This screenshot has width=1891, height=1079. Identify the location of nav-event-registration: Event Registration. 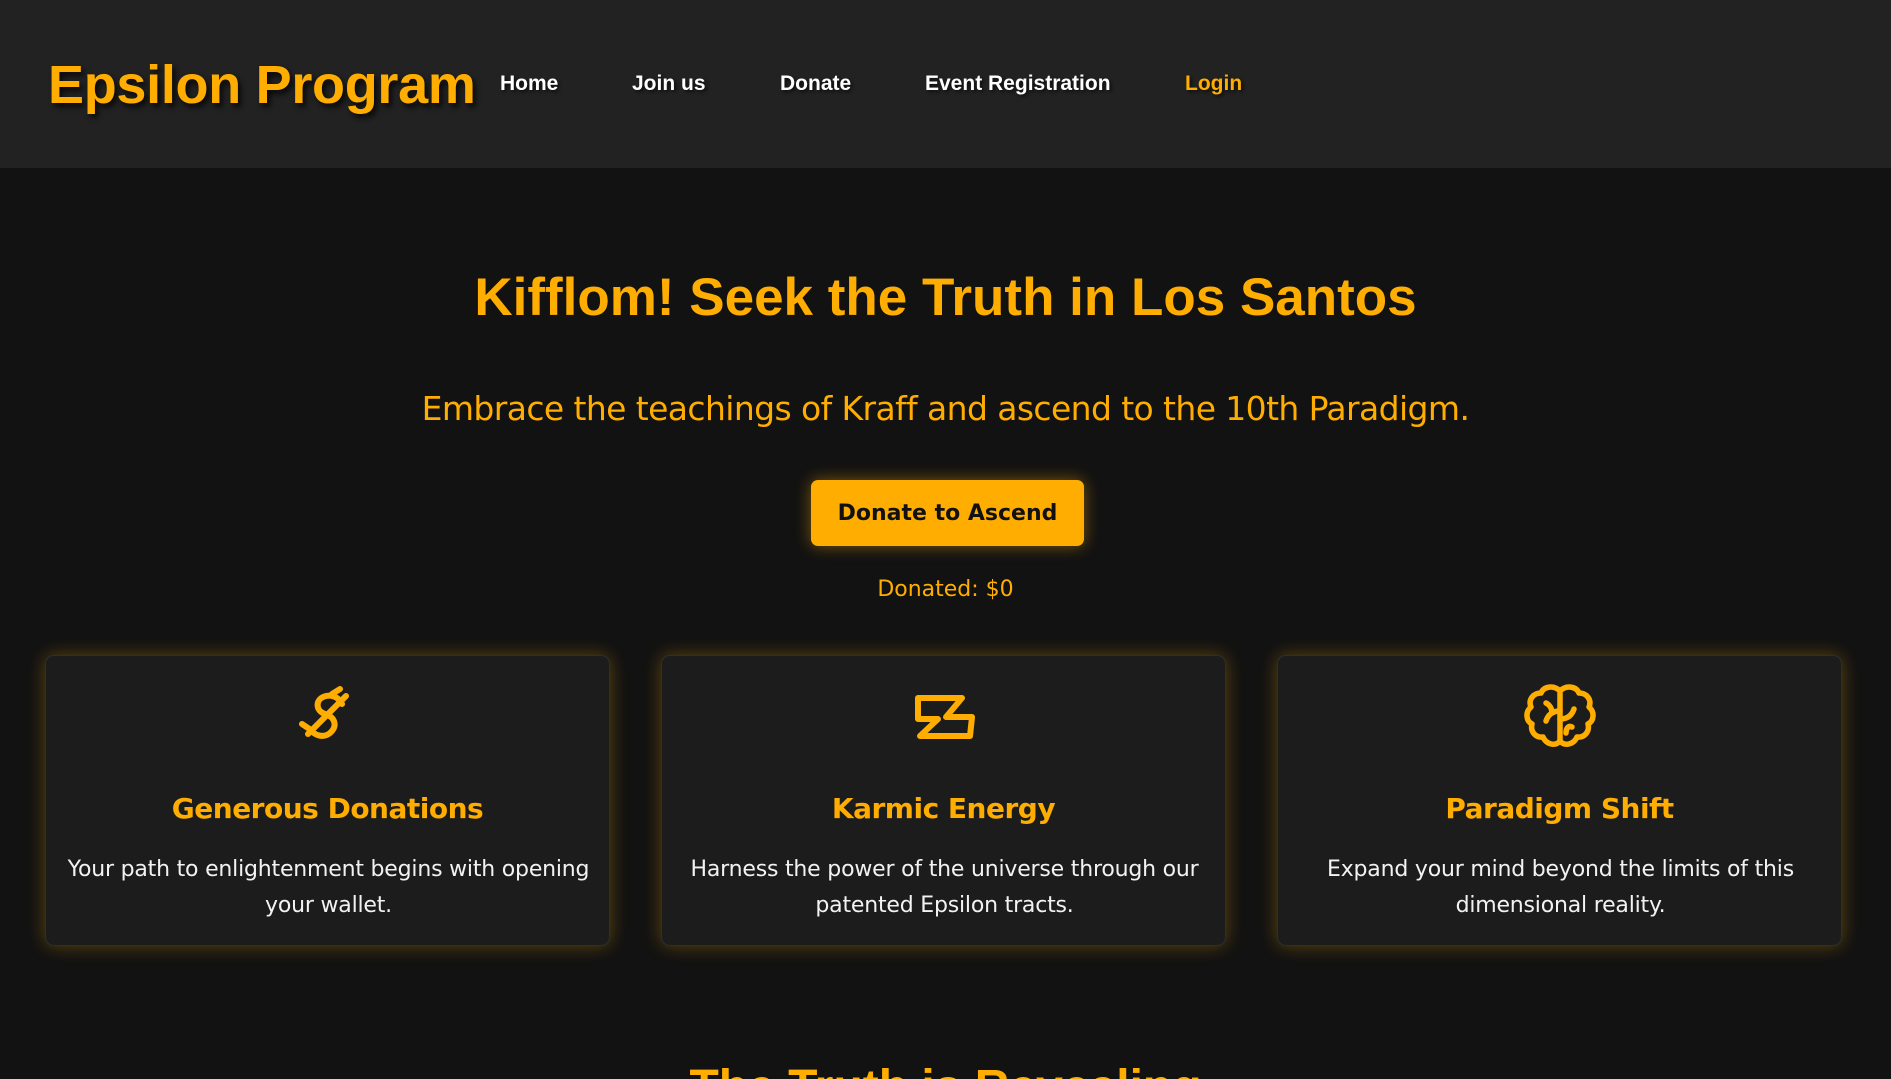
(1018, 84).